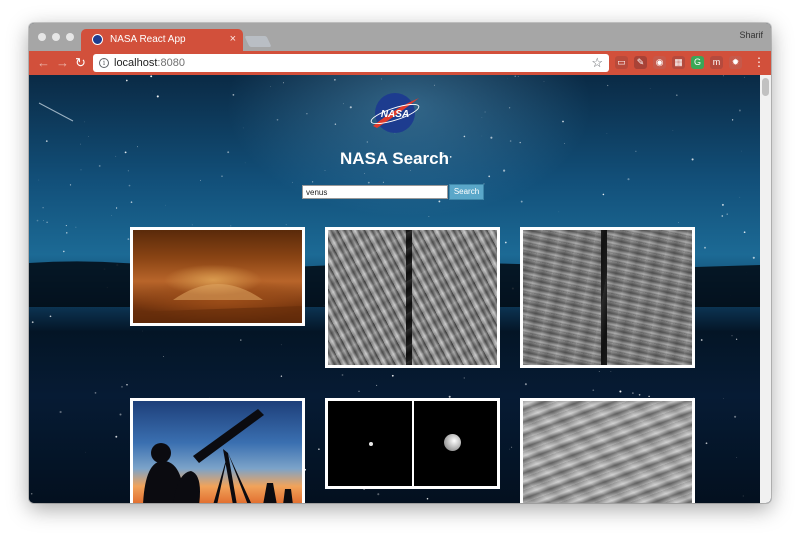 Image resolution: width=800 pixels, height=538 pixels. What do you see at coordinates (751, 35) in the screenshot?
I see `profile-name: Sharif` at bounding box center [751, 35].